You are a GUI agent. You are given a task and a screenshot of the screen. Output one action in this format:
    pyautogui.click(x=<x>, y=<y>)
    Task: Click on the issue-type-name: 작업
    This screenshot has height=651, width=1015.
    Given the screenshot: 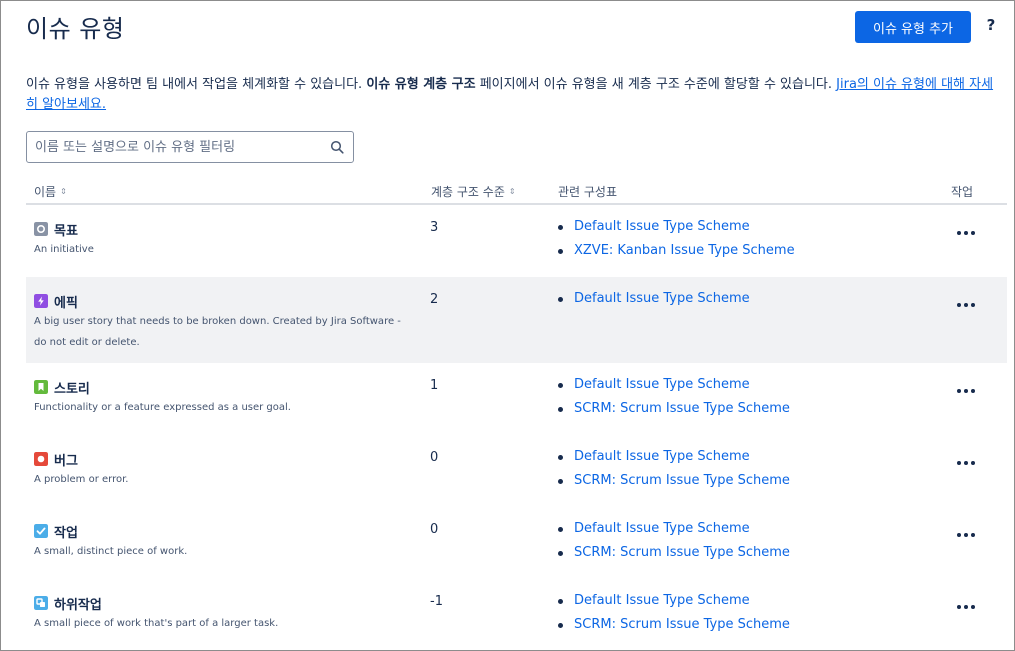 What is the action you would take?
    pyautogui.click(x=66, y=531)
    